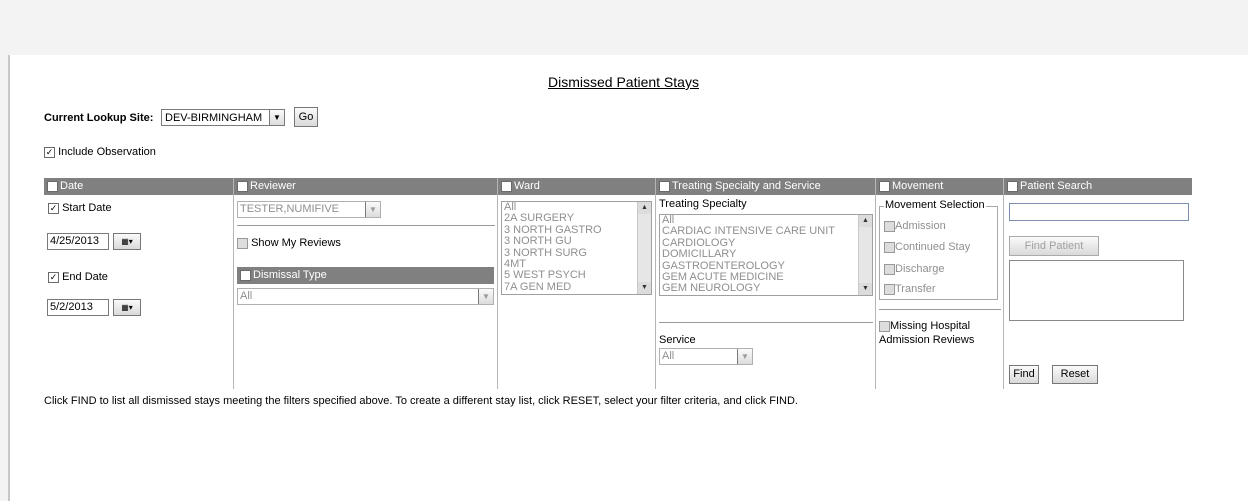 This screenshot has height=501, width=1248. I want to click on list-item: 3 NORTH GU, so click(577, 241).